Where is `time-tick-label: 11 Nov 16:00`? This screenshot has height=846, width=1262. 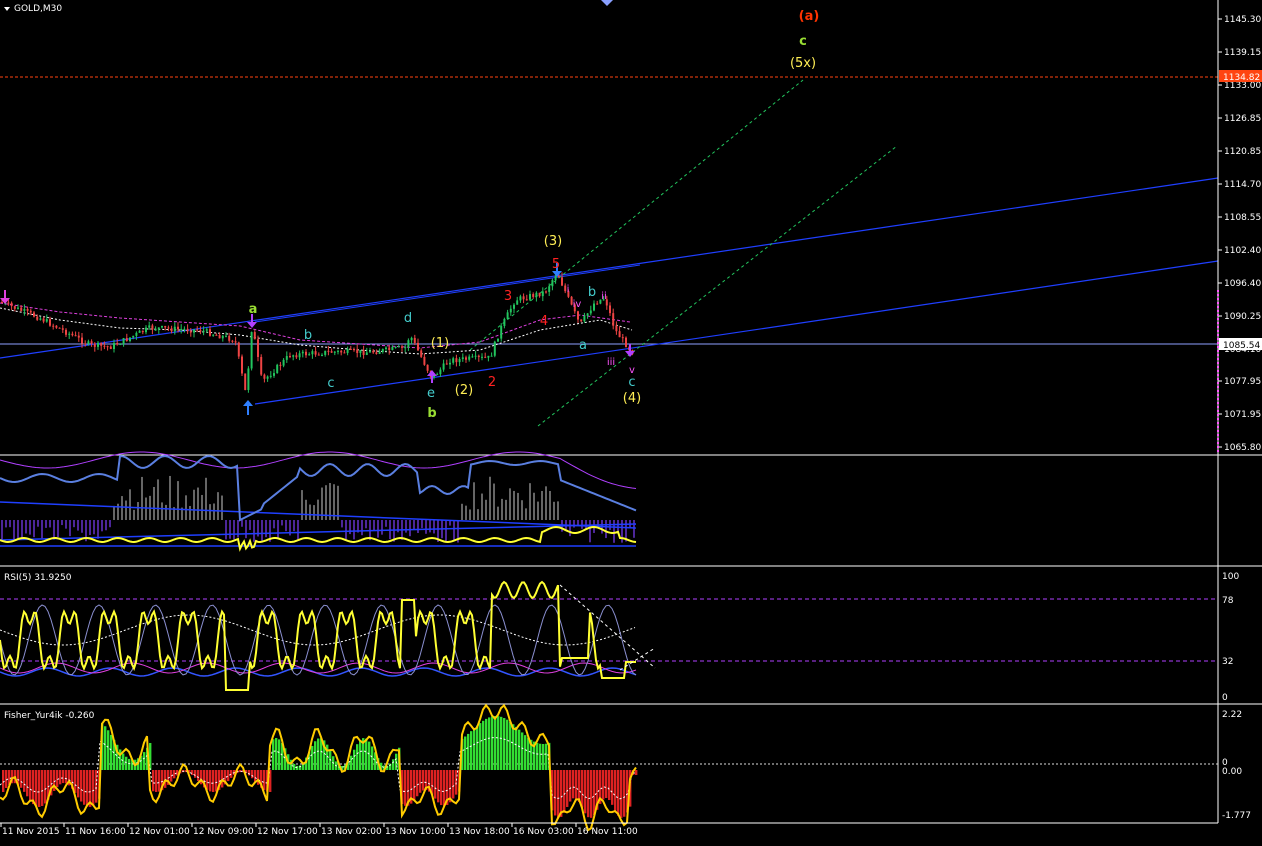 time-tick-label: 11 Nov 16:00 is located at coordinates (95, 832).